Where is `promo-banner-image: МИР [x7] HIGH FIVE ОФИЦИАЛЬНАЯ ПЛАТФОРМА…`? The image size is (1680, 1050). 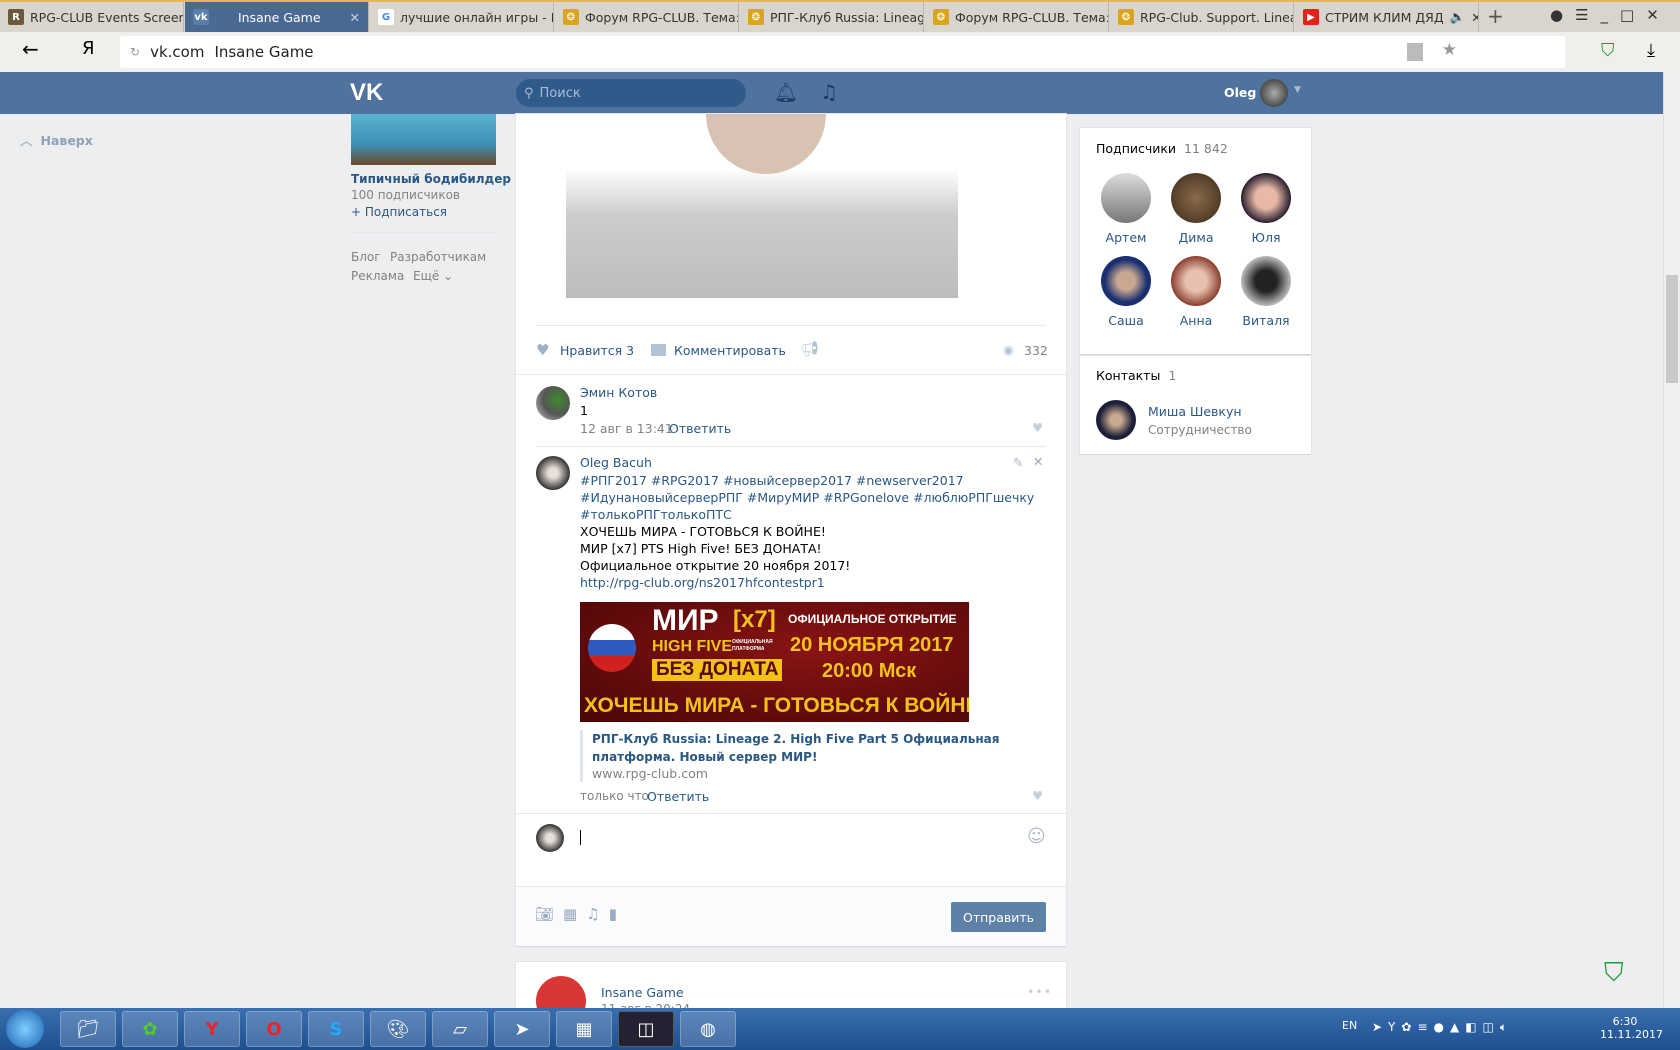
promo-banner-image: МИР [x7] HIGH FIVE ОФИЦИАЛЬНАЯ ПЛАТФОРМА… is located at coordinates (774, 662).